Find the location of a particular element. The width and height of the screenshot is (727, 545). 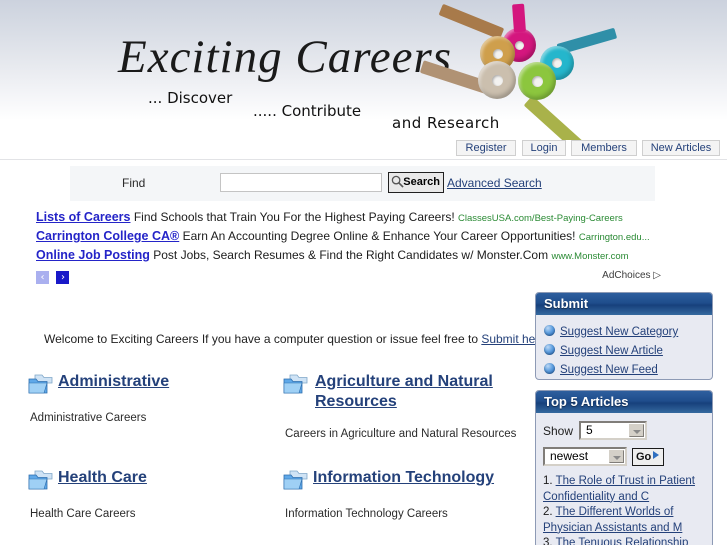

nav-button-register: Register is located at coordinates (486, 148).